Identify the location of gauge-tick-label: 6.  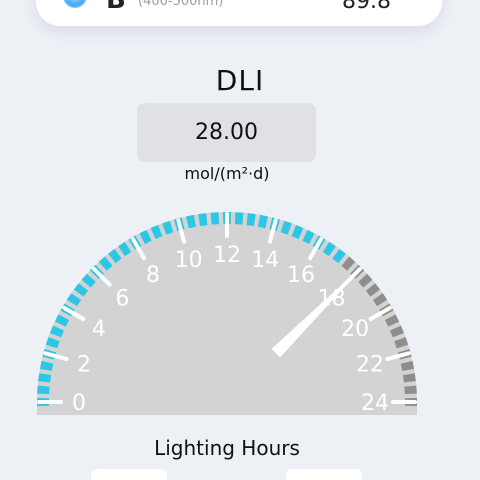
(122, 298).